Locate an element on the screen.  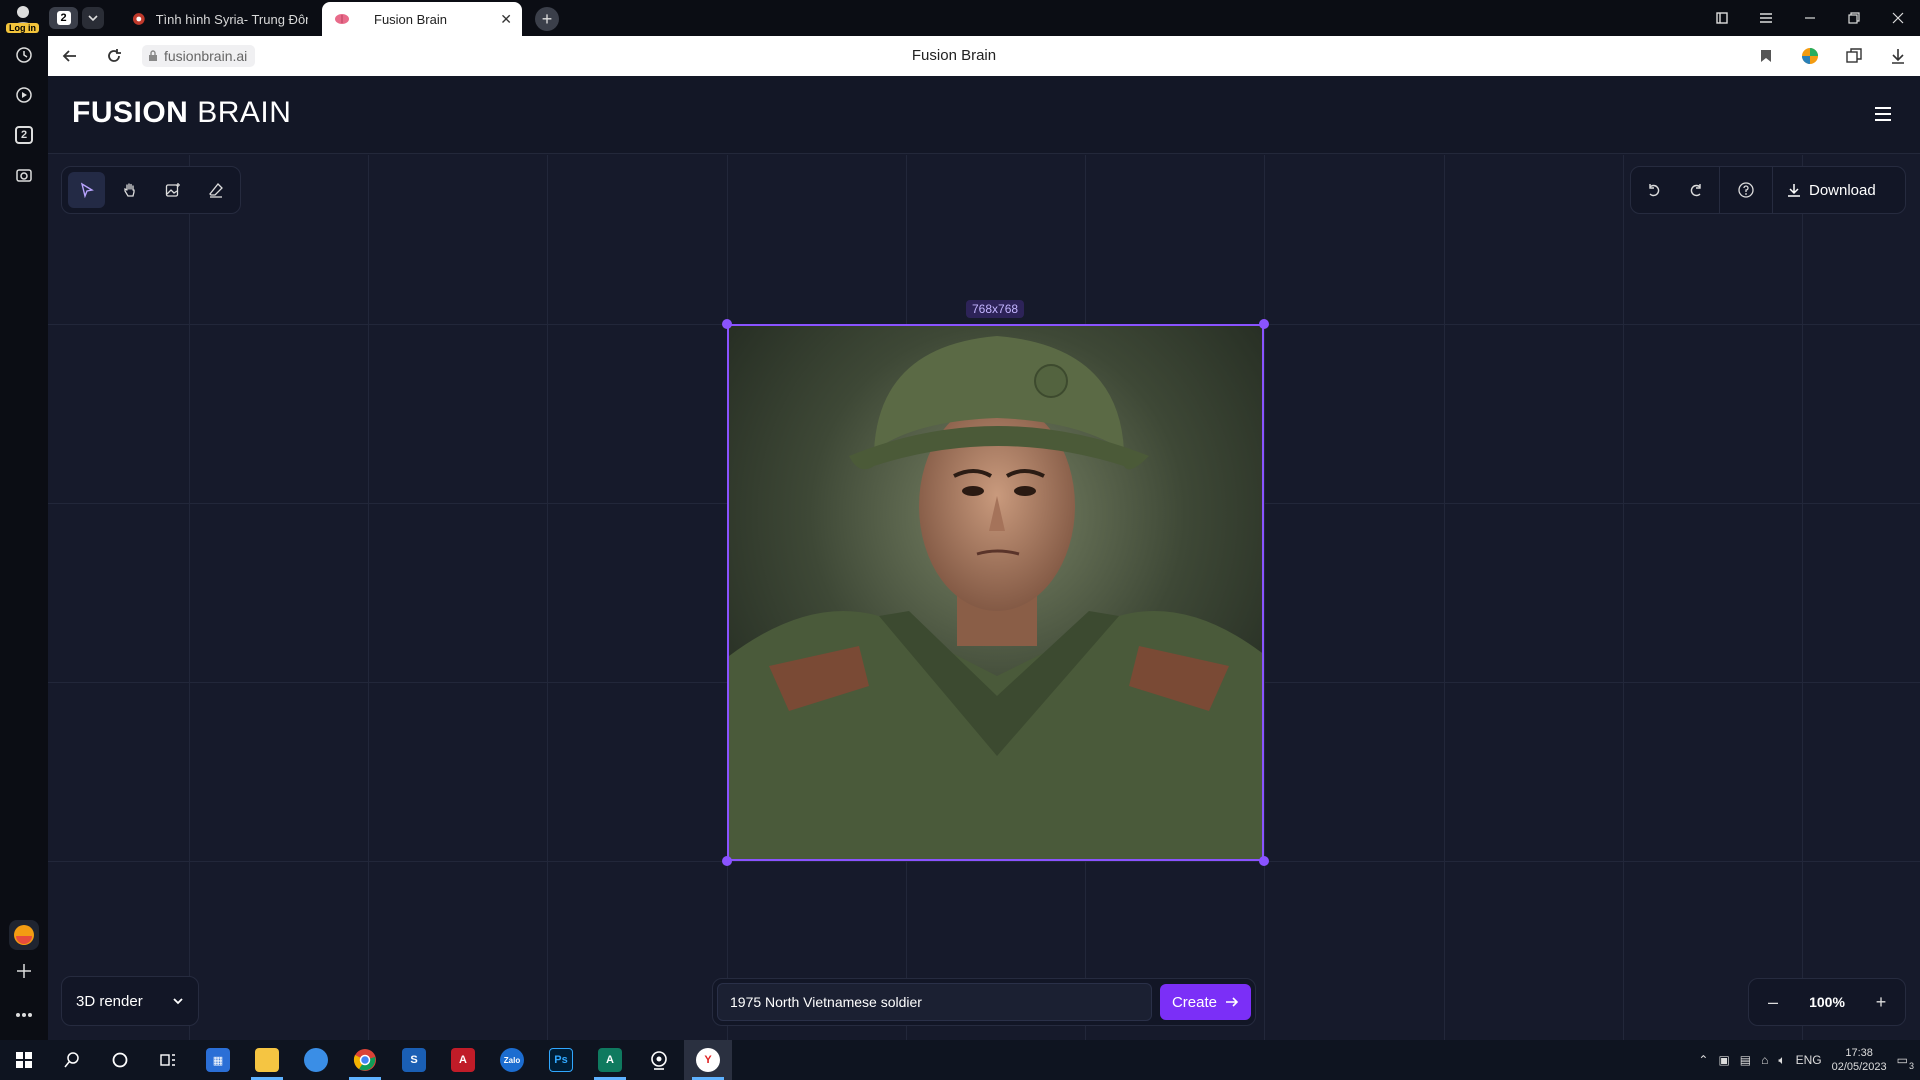
collections-icon is located at coordinates (1854, 56).